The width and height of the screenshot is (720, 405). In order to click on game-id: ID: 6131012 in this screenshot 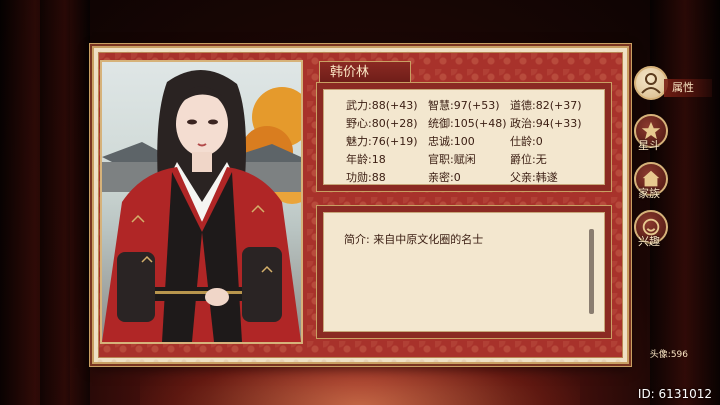, I will do `click(674, 394)`.